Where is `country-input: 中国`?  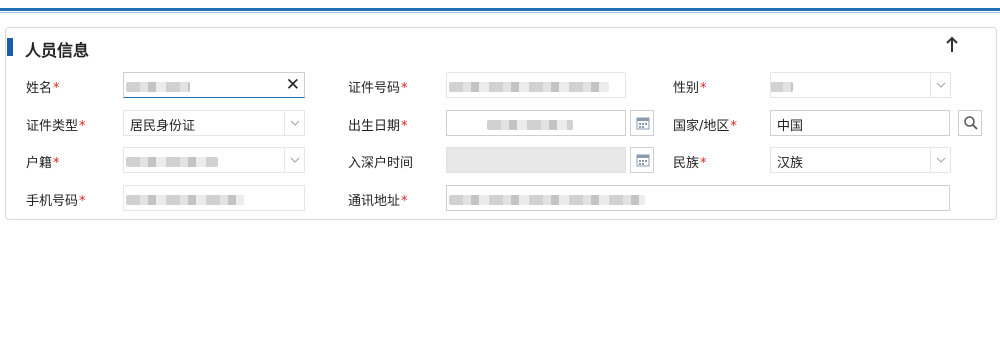 country-input: 中国 is located at coordinates (860, 123).